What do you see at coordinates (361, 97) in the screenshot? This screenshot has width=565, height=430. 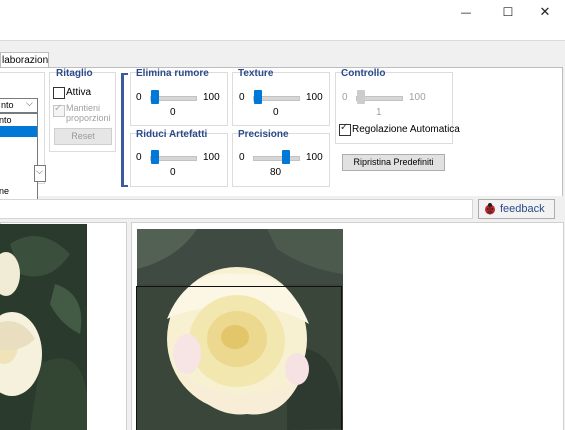 I see `controllo-thumb` at bounding box center [361, 97].